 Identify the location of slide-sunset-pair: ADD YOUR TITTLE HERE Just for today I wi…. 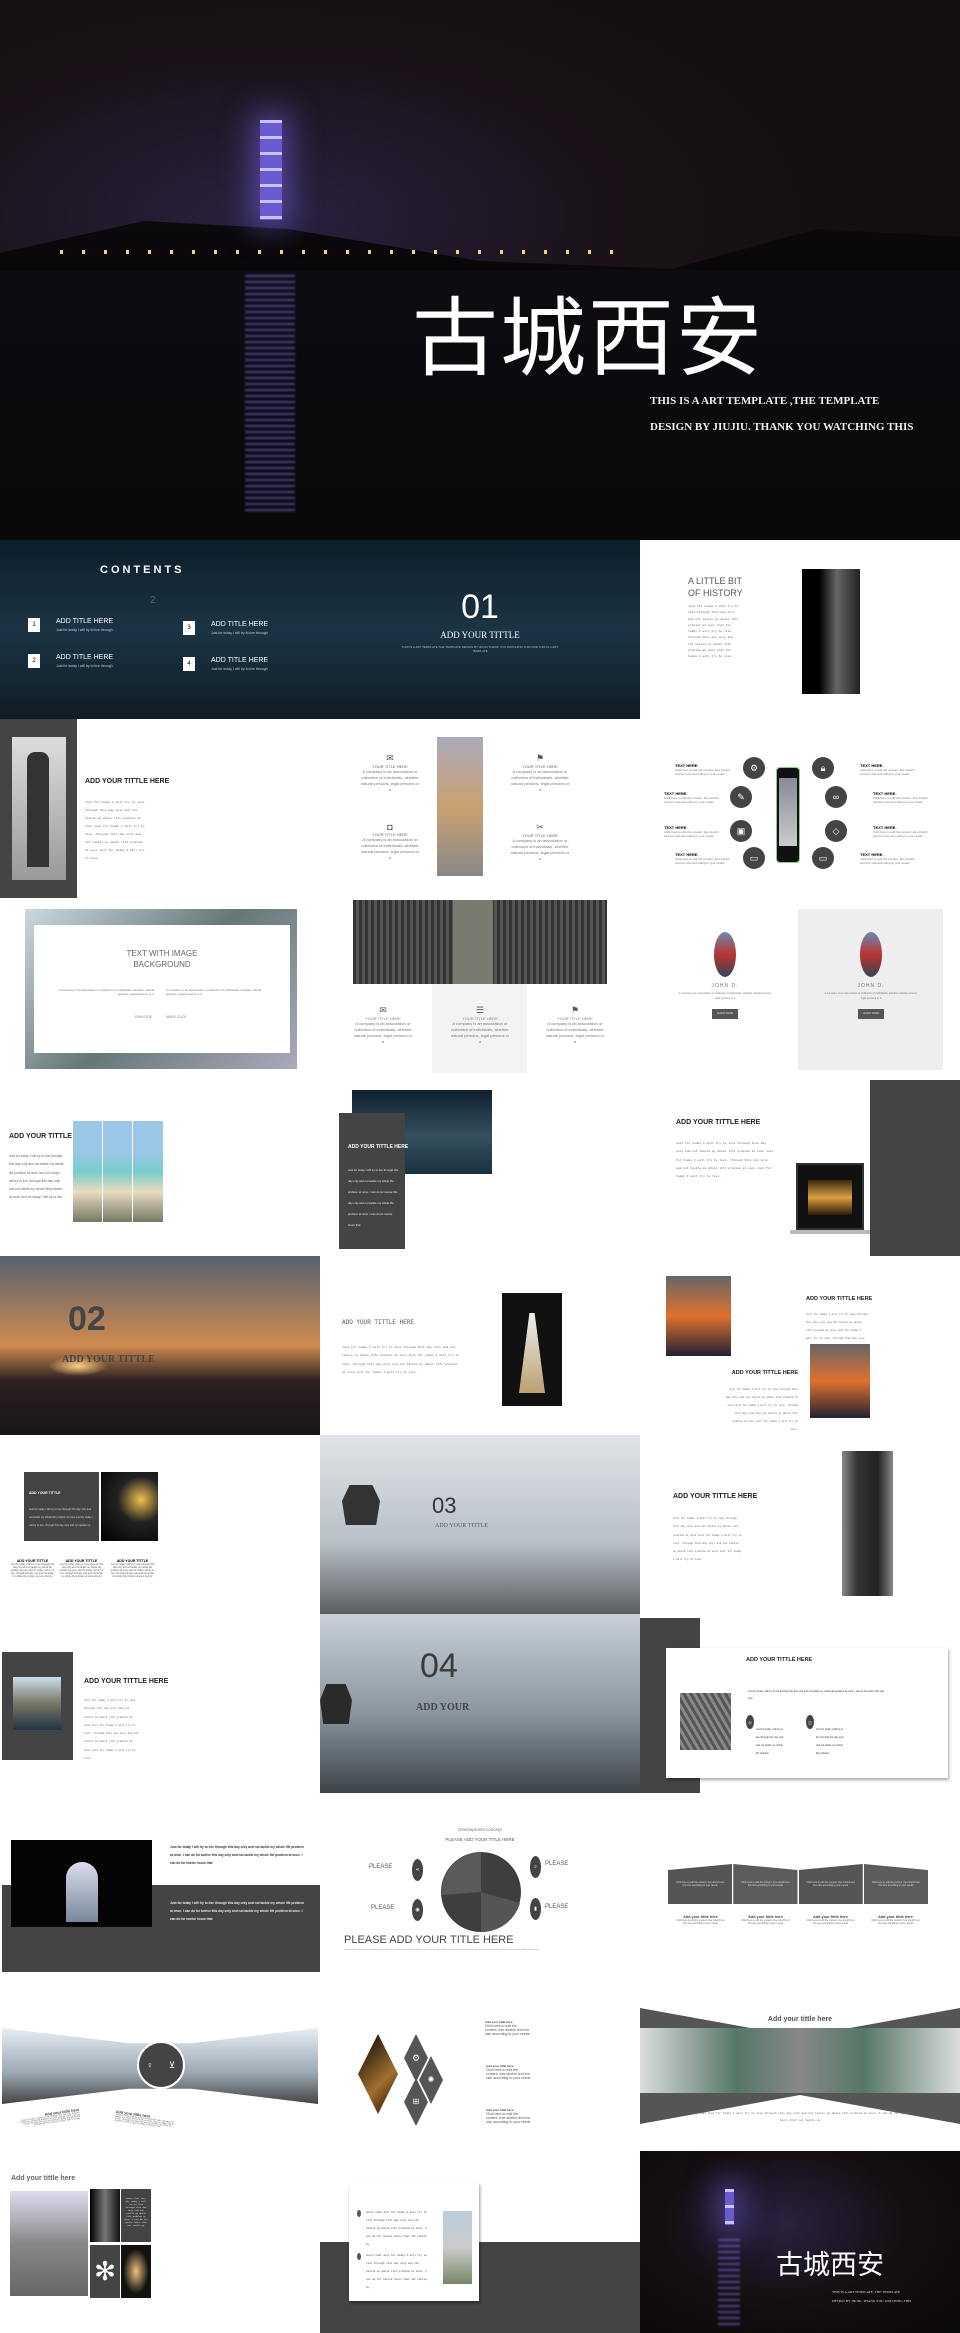
(800, 1345).